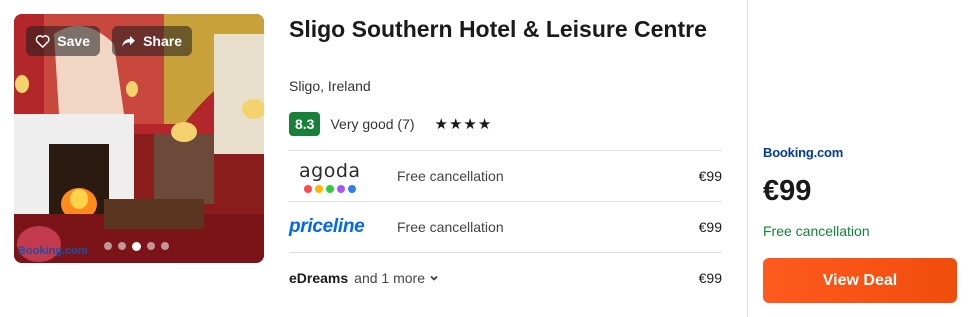 The width and height of the screenshot is (970, 317). I want to click on provider-row-edreams: eDreams and 1 more €99, so click(505, 277).